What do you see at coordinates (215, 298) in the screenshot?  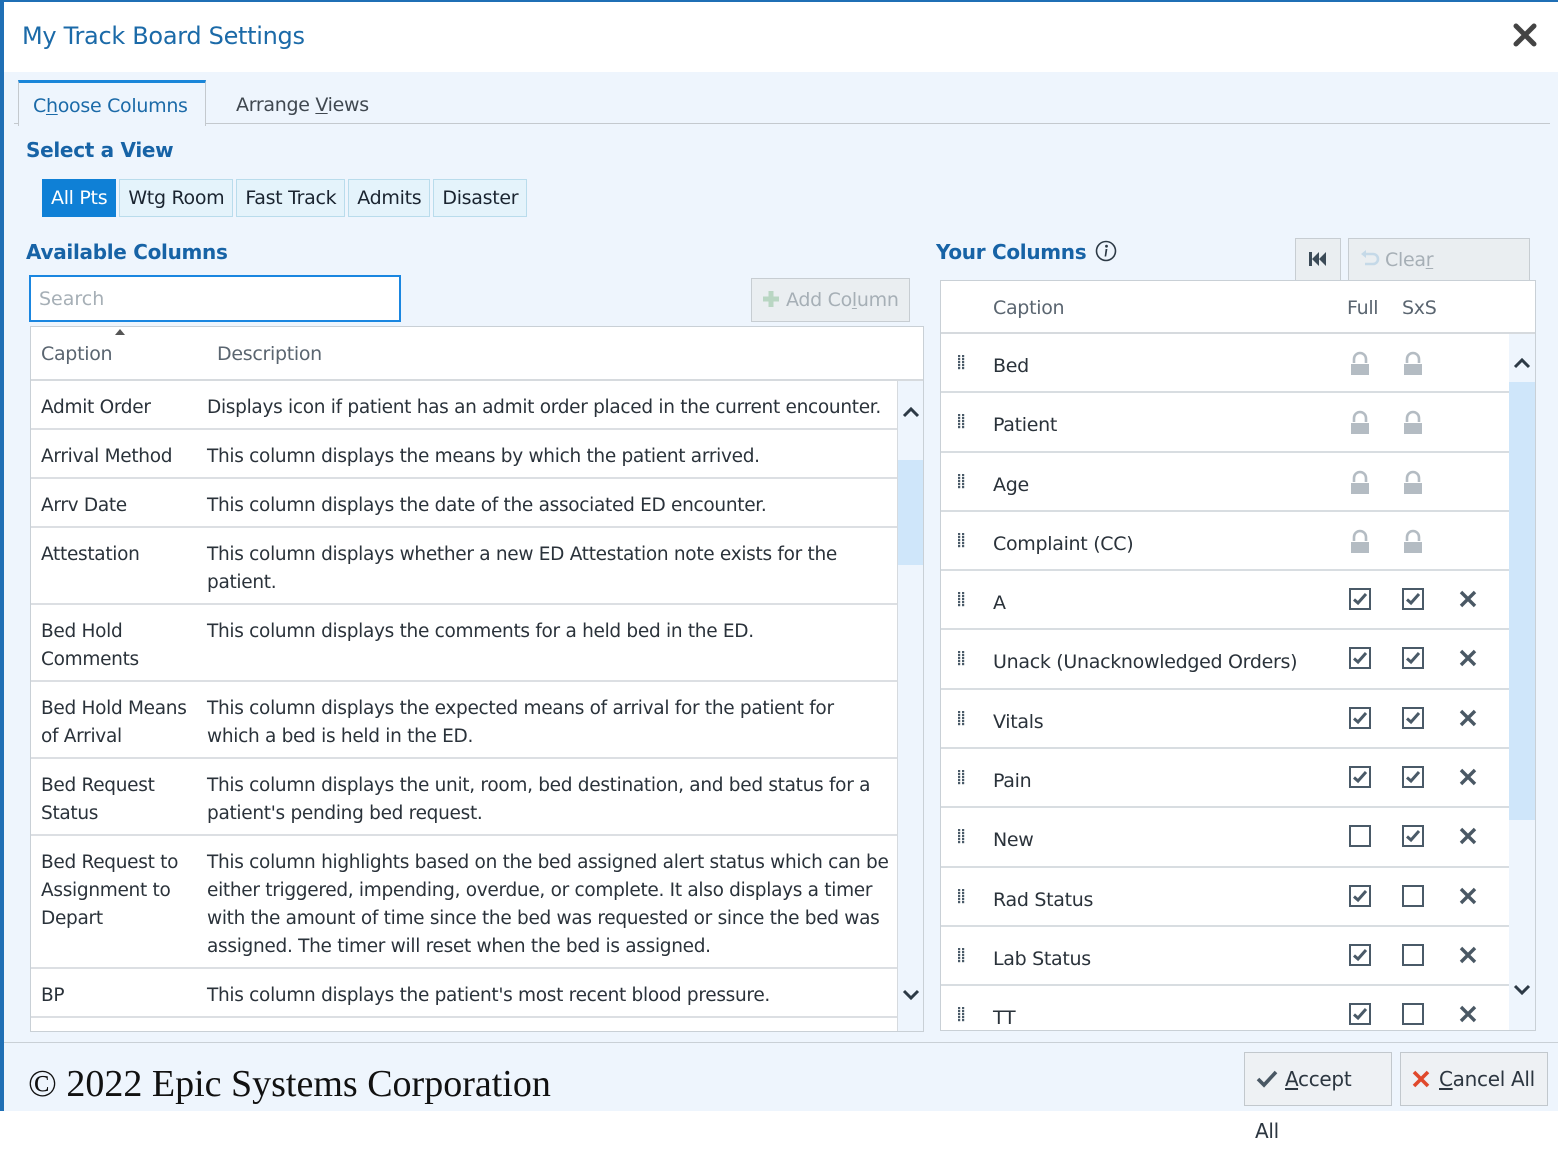 I see `search-input` at bounding box center [215, 298].